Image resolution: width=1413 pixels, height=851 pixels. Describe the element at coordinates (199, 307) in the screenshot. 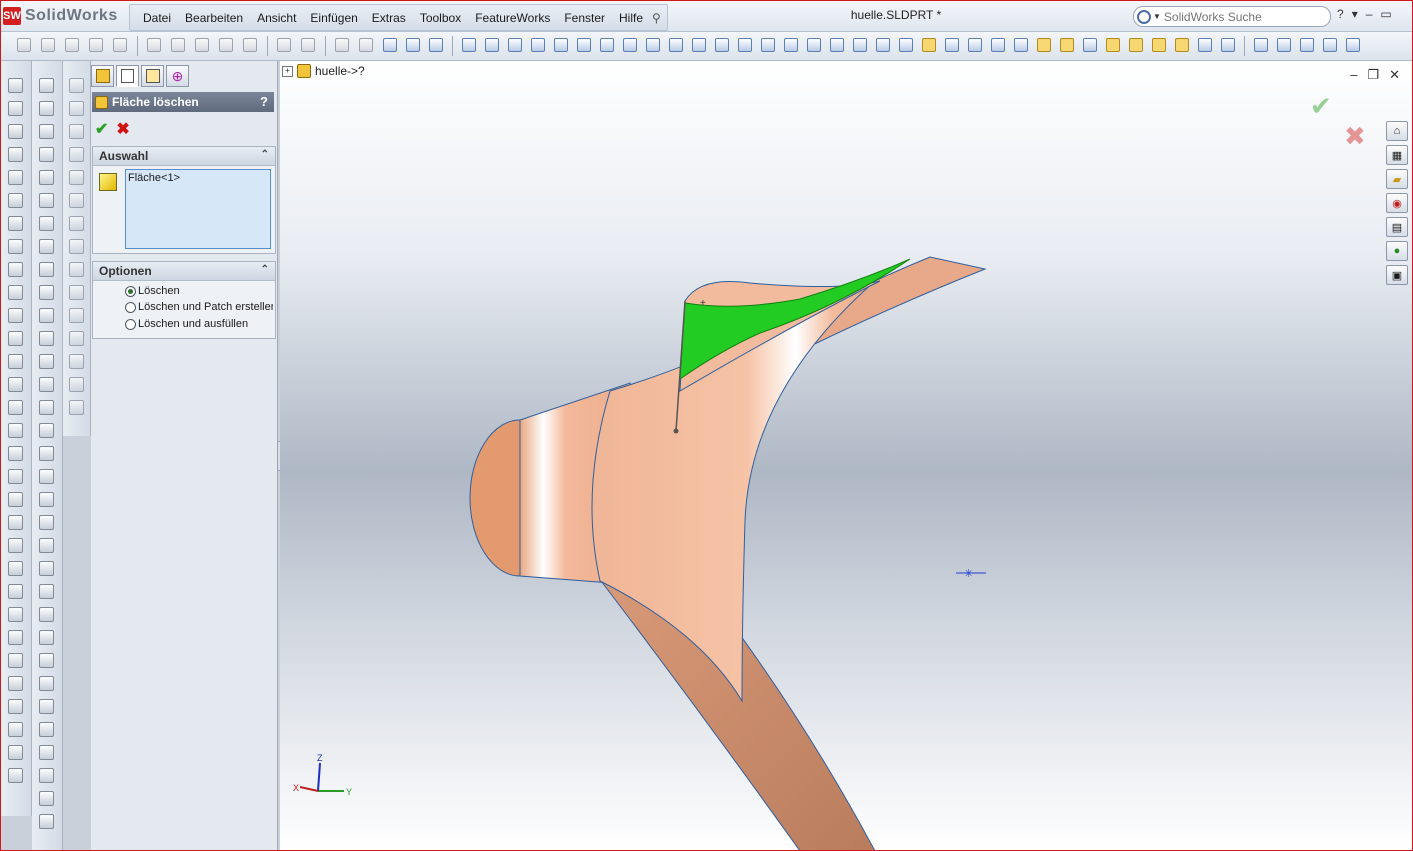

I see `option-loeschen-patch: Löschen und Patch erstellen` at that location.